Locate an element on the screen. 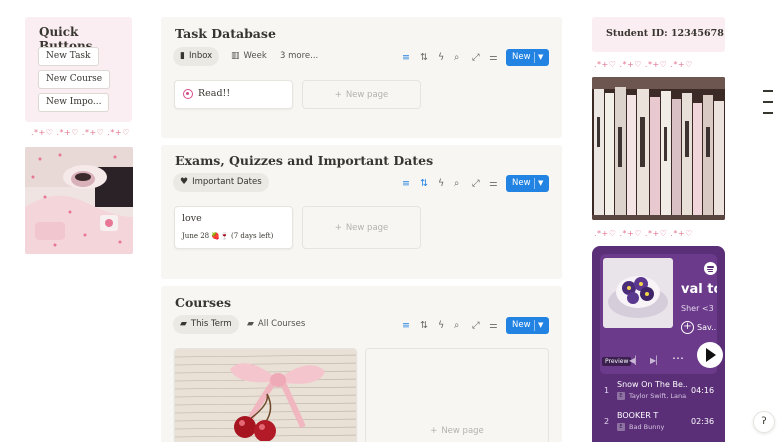 Image resolution: width=780 pixels, height=442 pixels. skip-forward-icon: ▶▏ is located at coordinates (656, 360).